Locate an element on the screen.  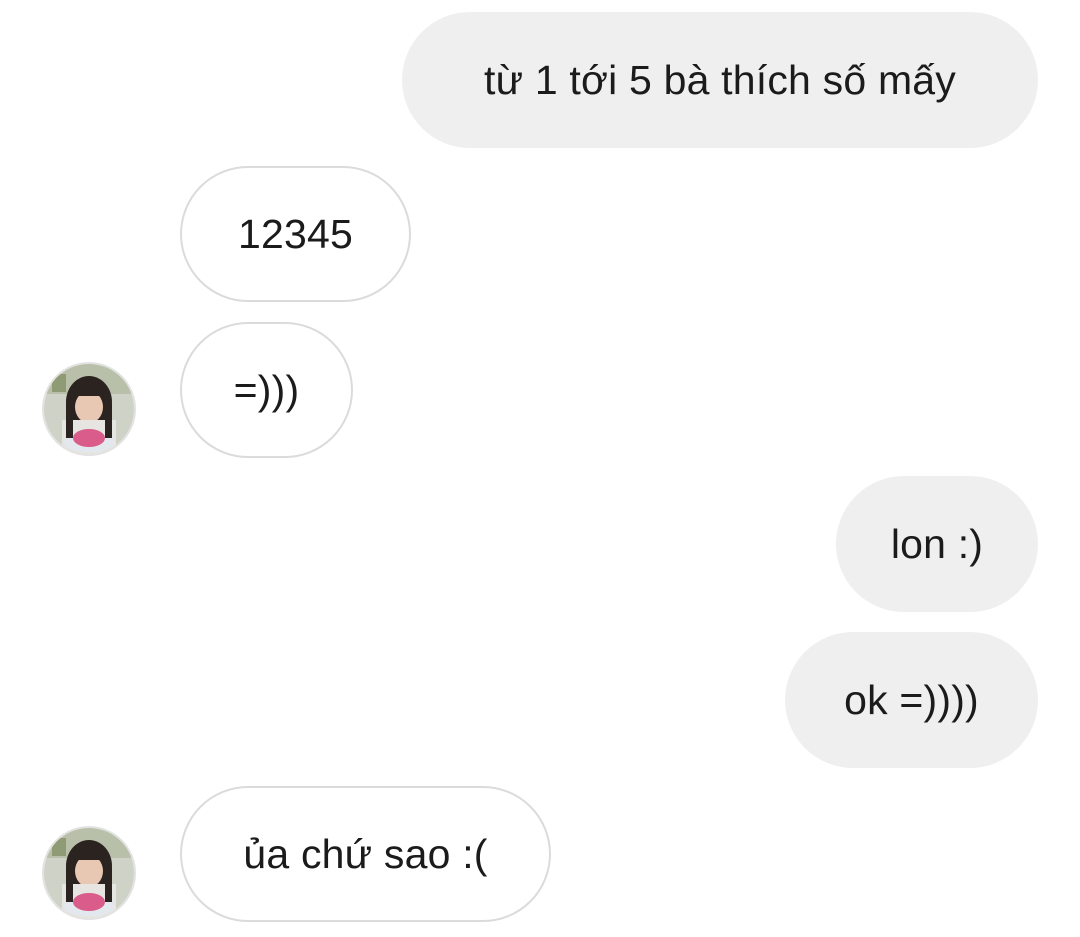
message-text: ok =)))) is located at coordinates (911, 699).